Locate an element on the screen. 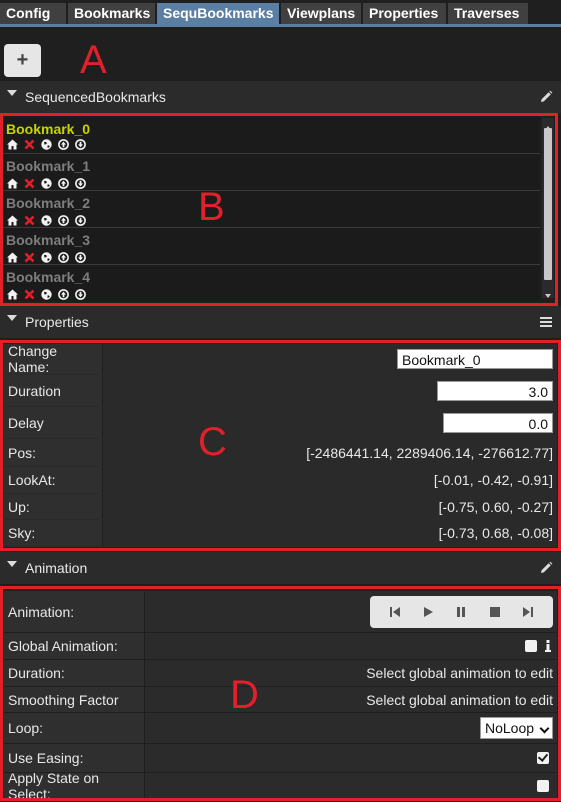 This screenshot has width=561, height=802. tab-properties: Properties is located at coordinates (404, 13).